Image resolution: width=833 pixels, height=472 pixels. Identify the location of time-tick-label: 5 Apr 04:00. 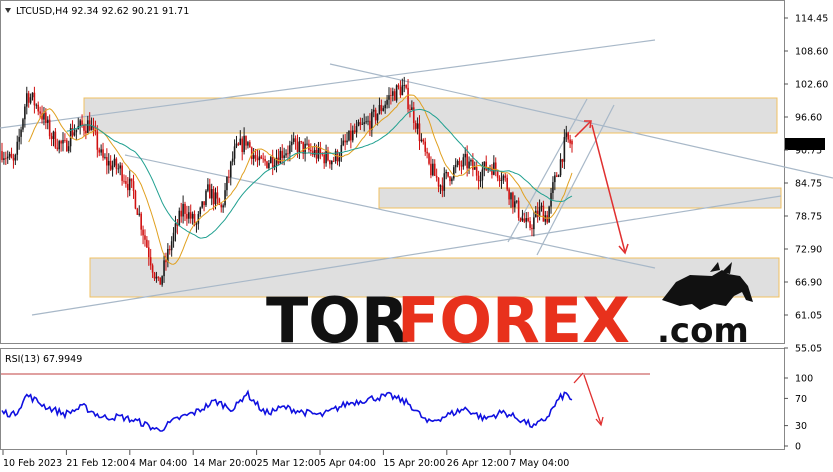
(348, 463).